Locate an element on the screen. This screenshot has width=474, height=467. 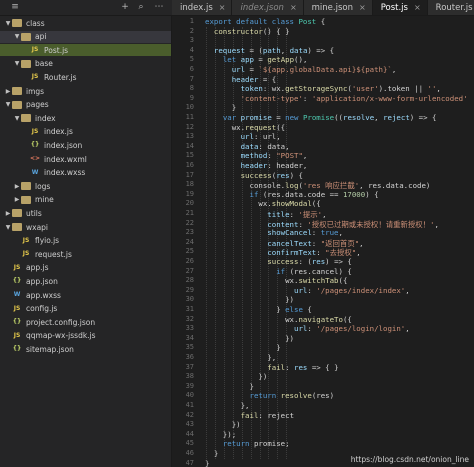
code-token: method is located at coordinates (254, 156).